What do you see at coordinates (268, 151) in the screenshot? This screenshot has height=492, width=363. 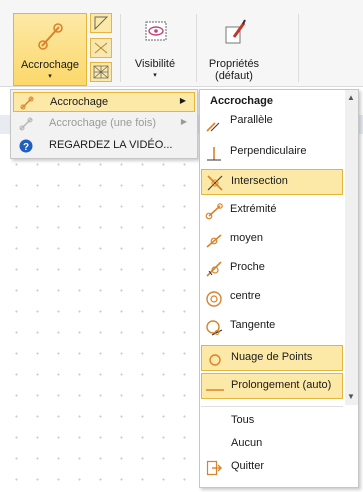 I see `snap-option-label: Perpendiculaire` at bounding box center [268, 151].